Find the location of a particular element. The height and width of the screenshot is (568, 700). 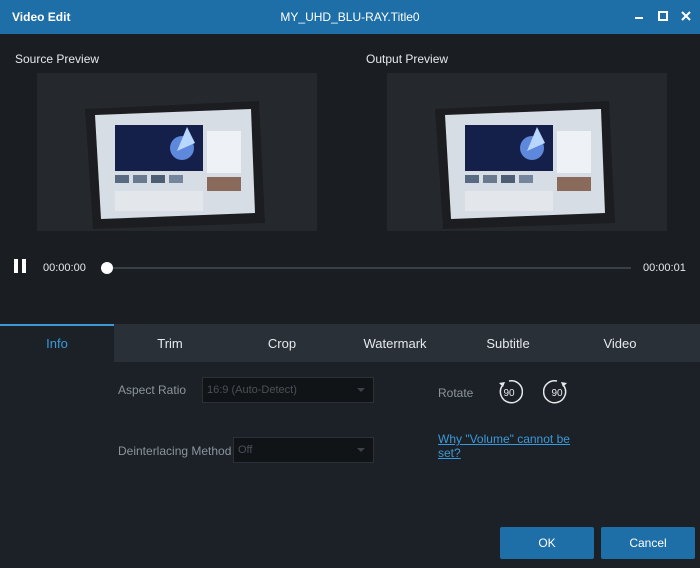

timeline-track is located at coordinates (369, 268).